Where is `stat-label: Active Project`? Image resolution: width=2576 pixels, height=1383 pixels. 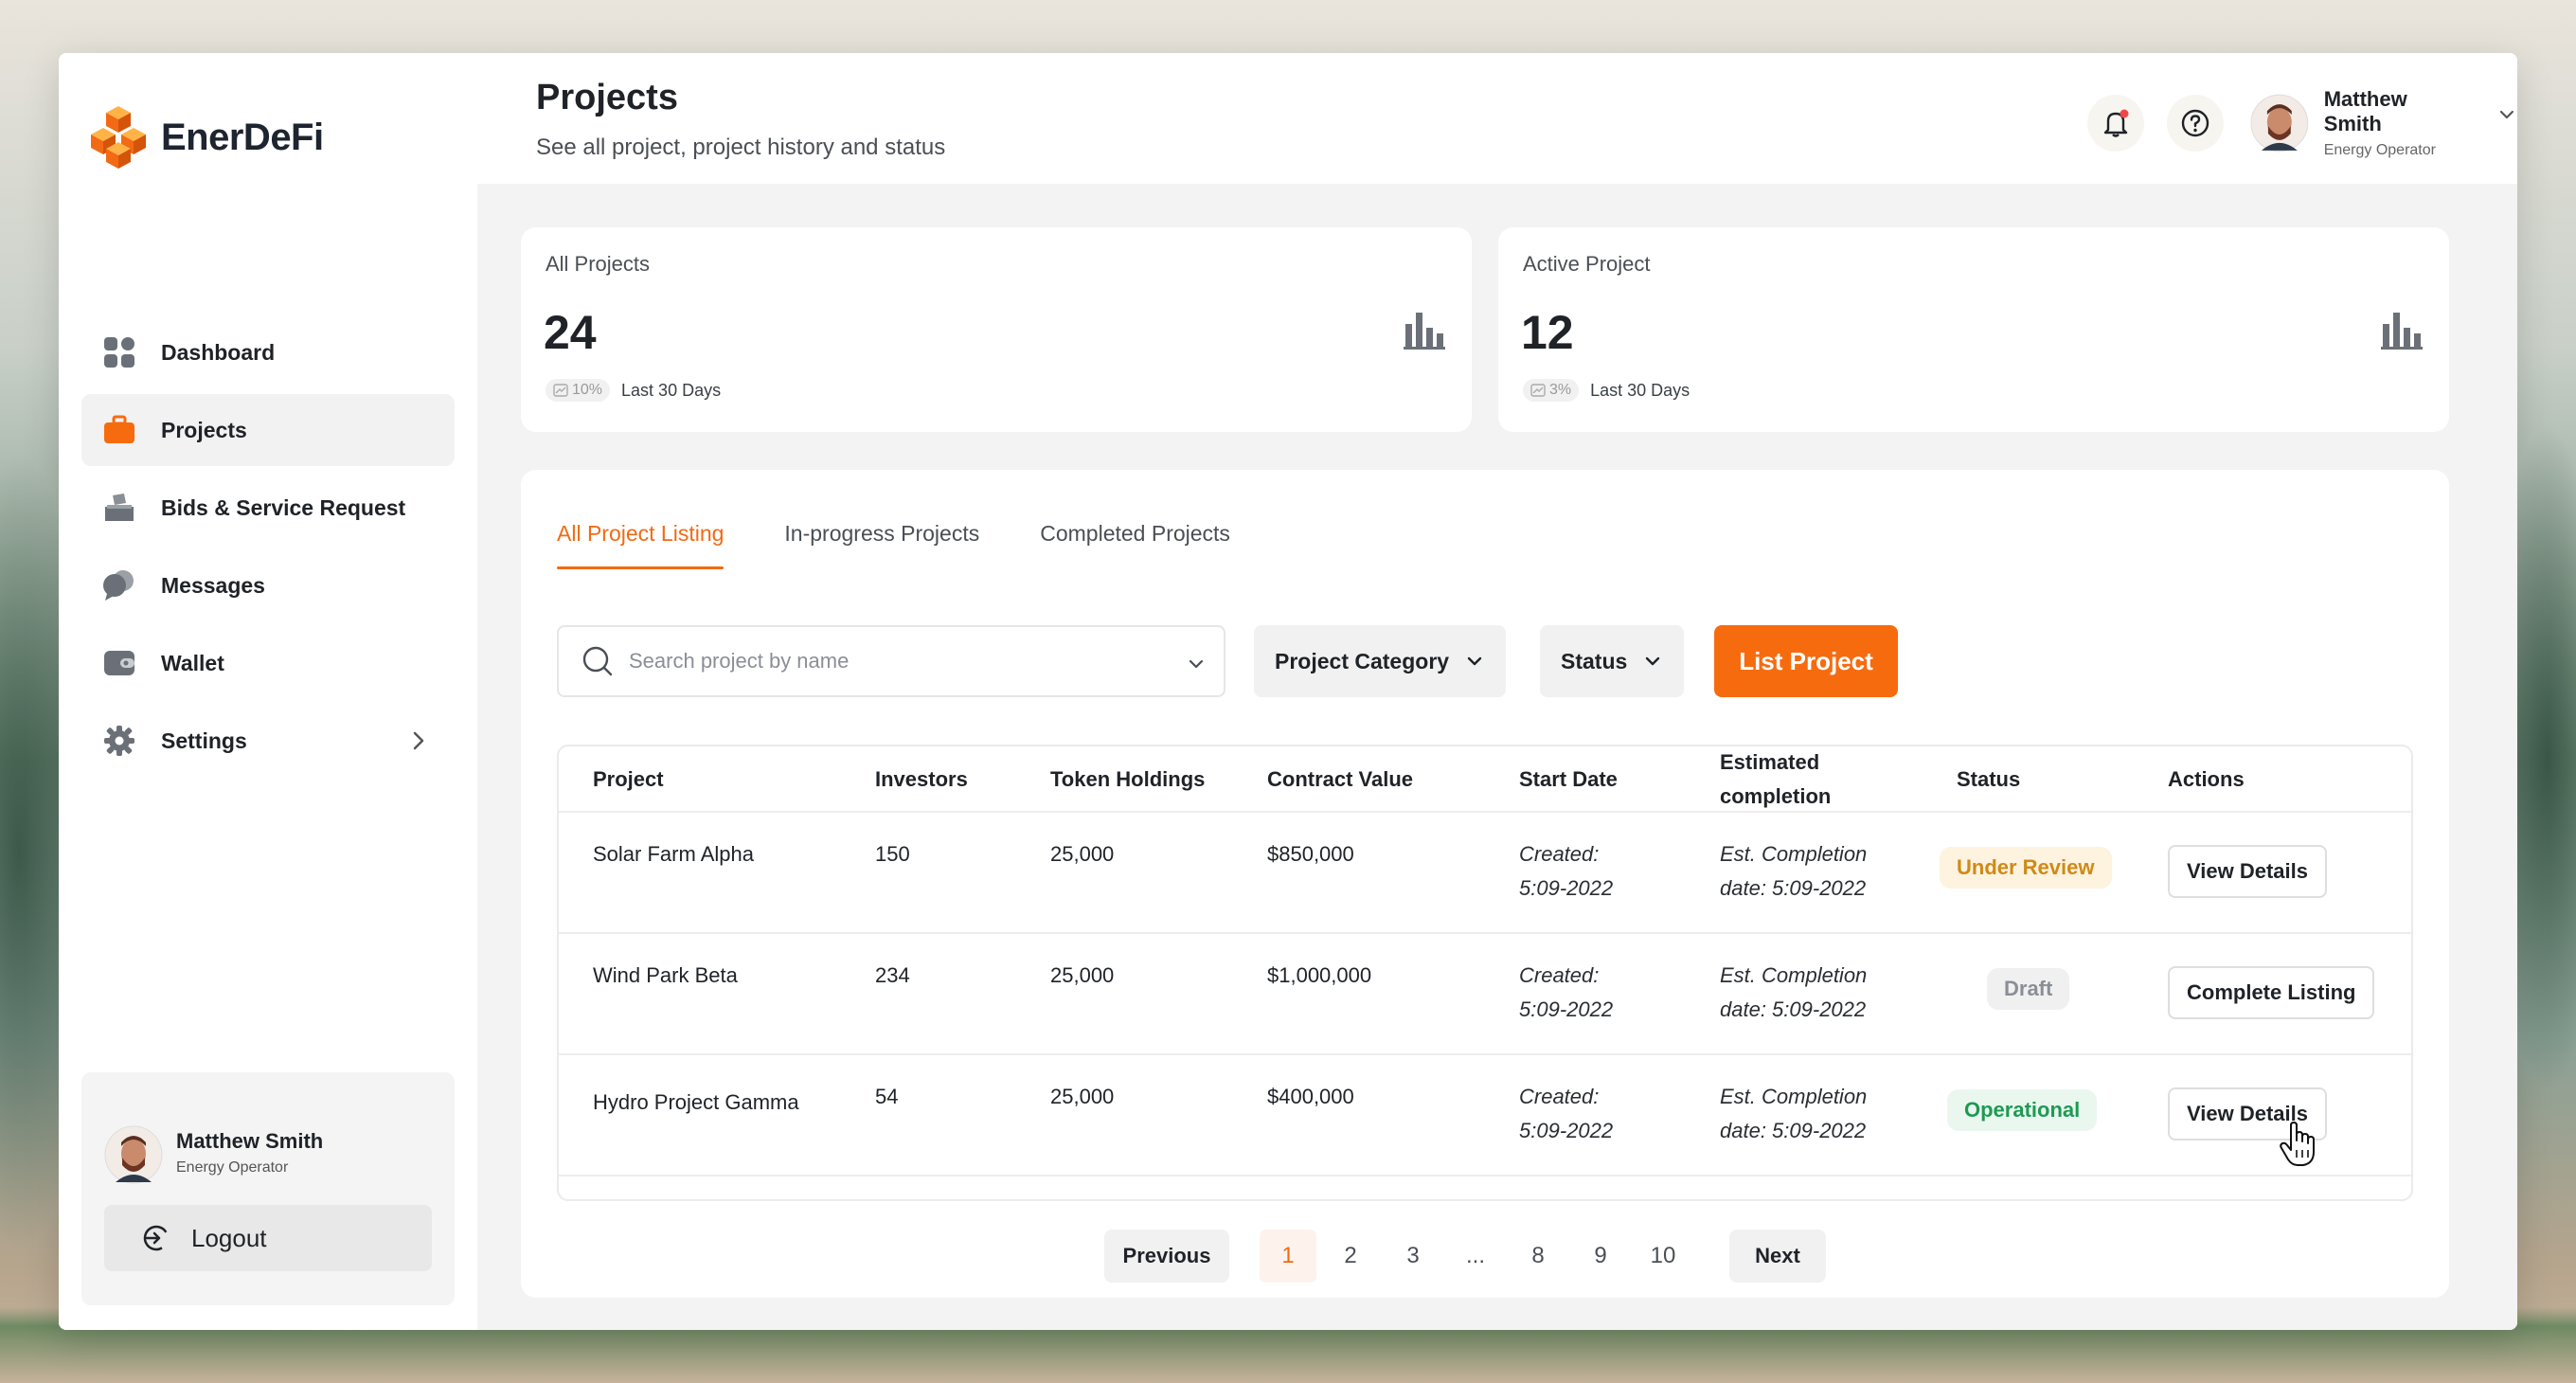 stat-label: Active Project is located at coordinates (1587, 264).